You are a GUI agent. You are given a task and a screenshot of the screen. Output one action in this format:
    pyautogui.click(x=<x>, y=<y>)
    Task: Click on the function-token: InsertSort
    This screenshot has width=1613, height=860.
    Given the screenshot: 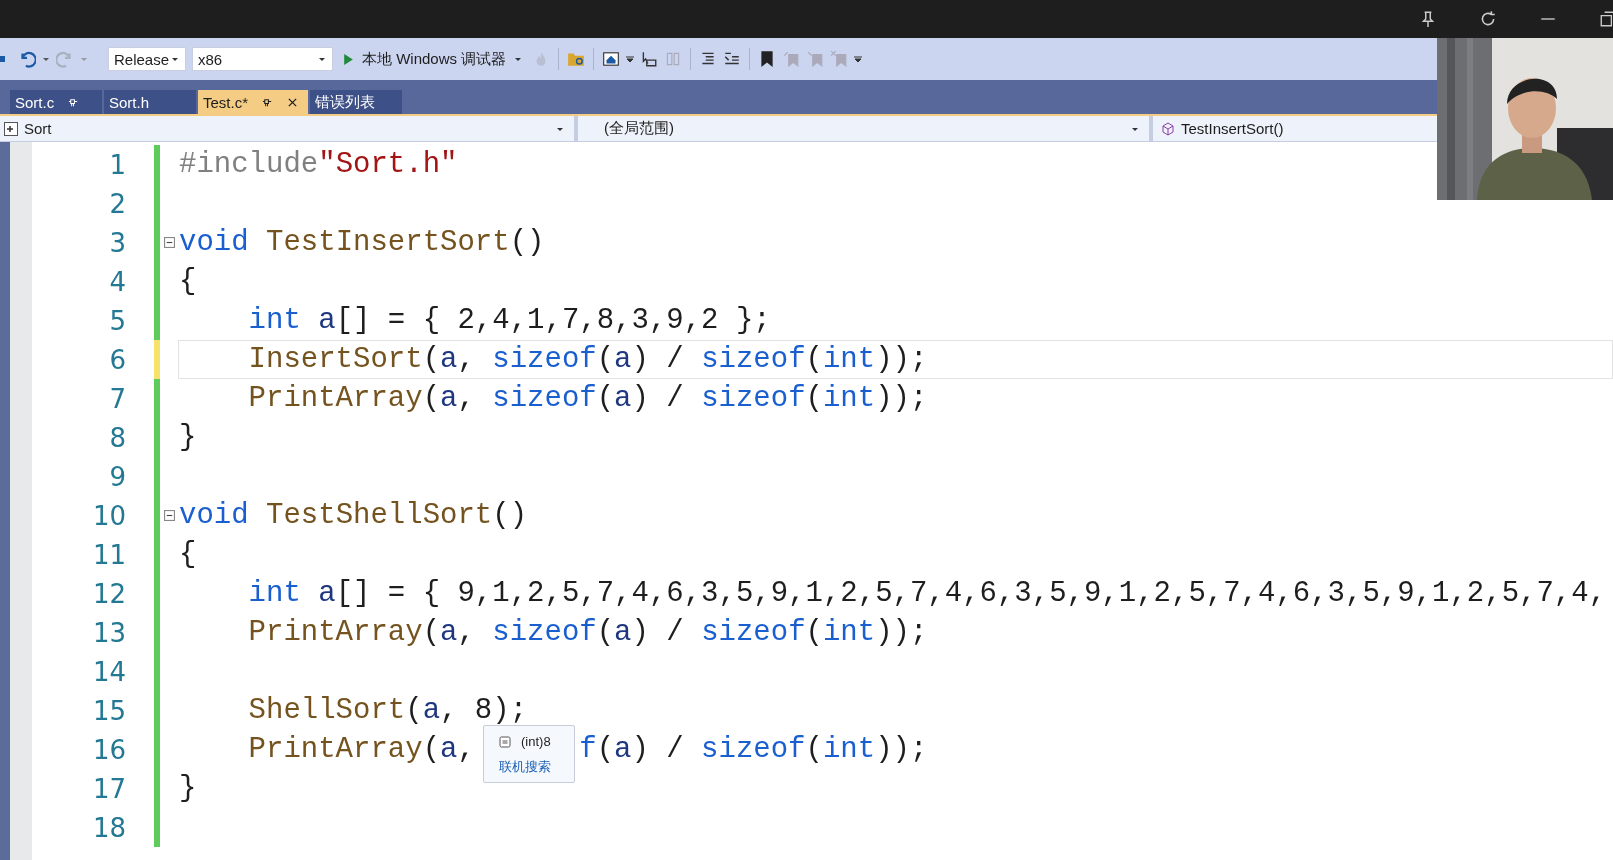 What is the action you would take?
    pyautogui.click(x=335, y=359)
    